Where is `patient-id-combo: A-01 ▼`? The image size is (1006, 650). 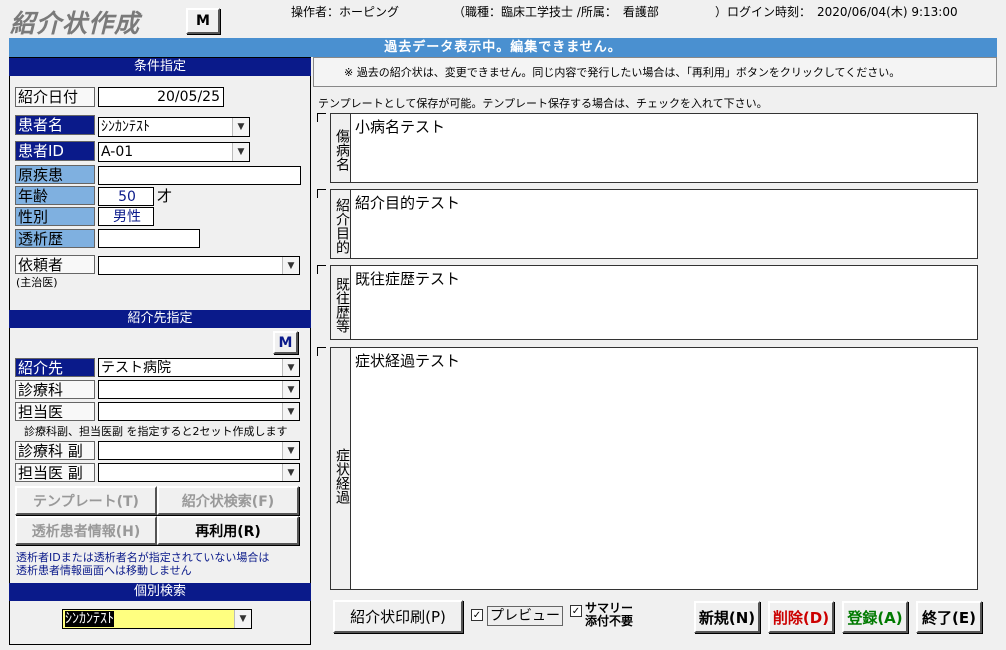
patient-id-combo: A-01 ▼ is located at coordinates (174, 152).